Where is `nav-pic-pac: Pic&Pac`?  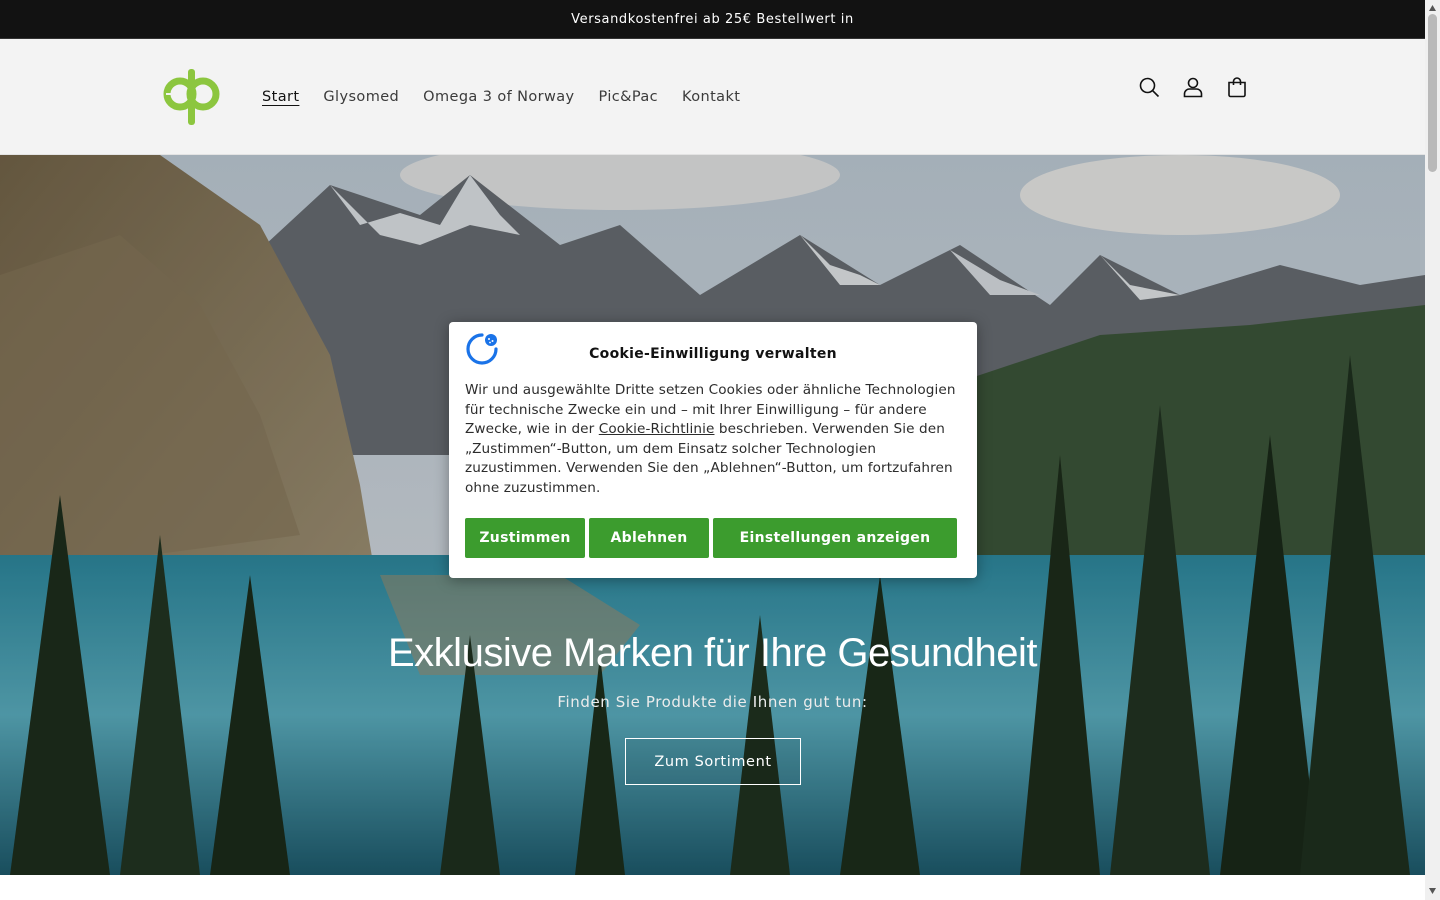 nav-pic-pac: Pic&Pac is located at coordinates (628, 97).